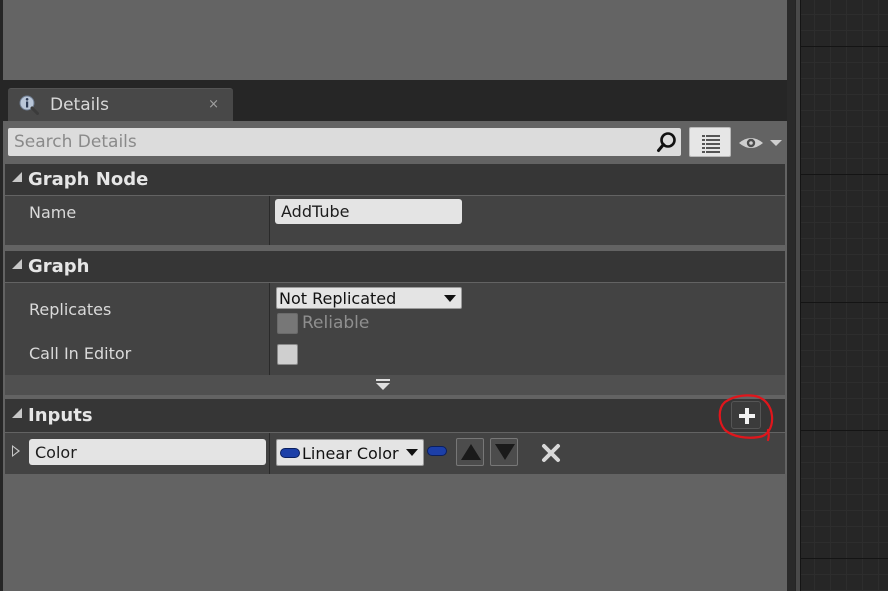  What do you see at coordinates (551, 453) in the screenshot?
I see `remove-input-icon` at bounding box center [551, 453].